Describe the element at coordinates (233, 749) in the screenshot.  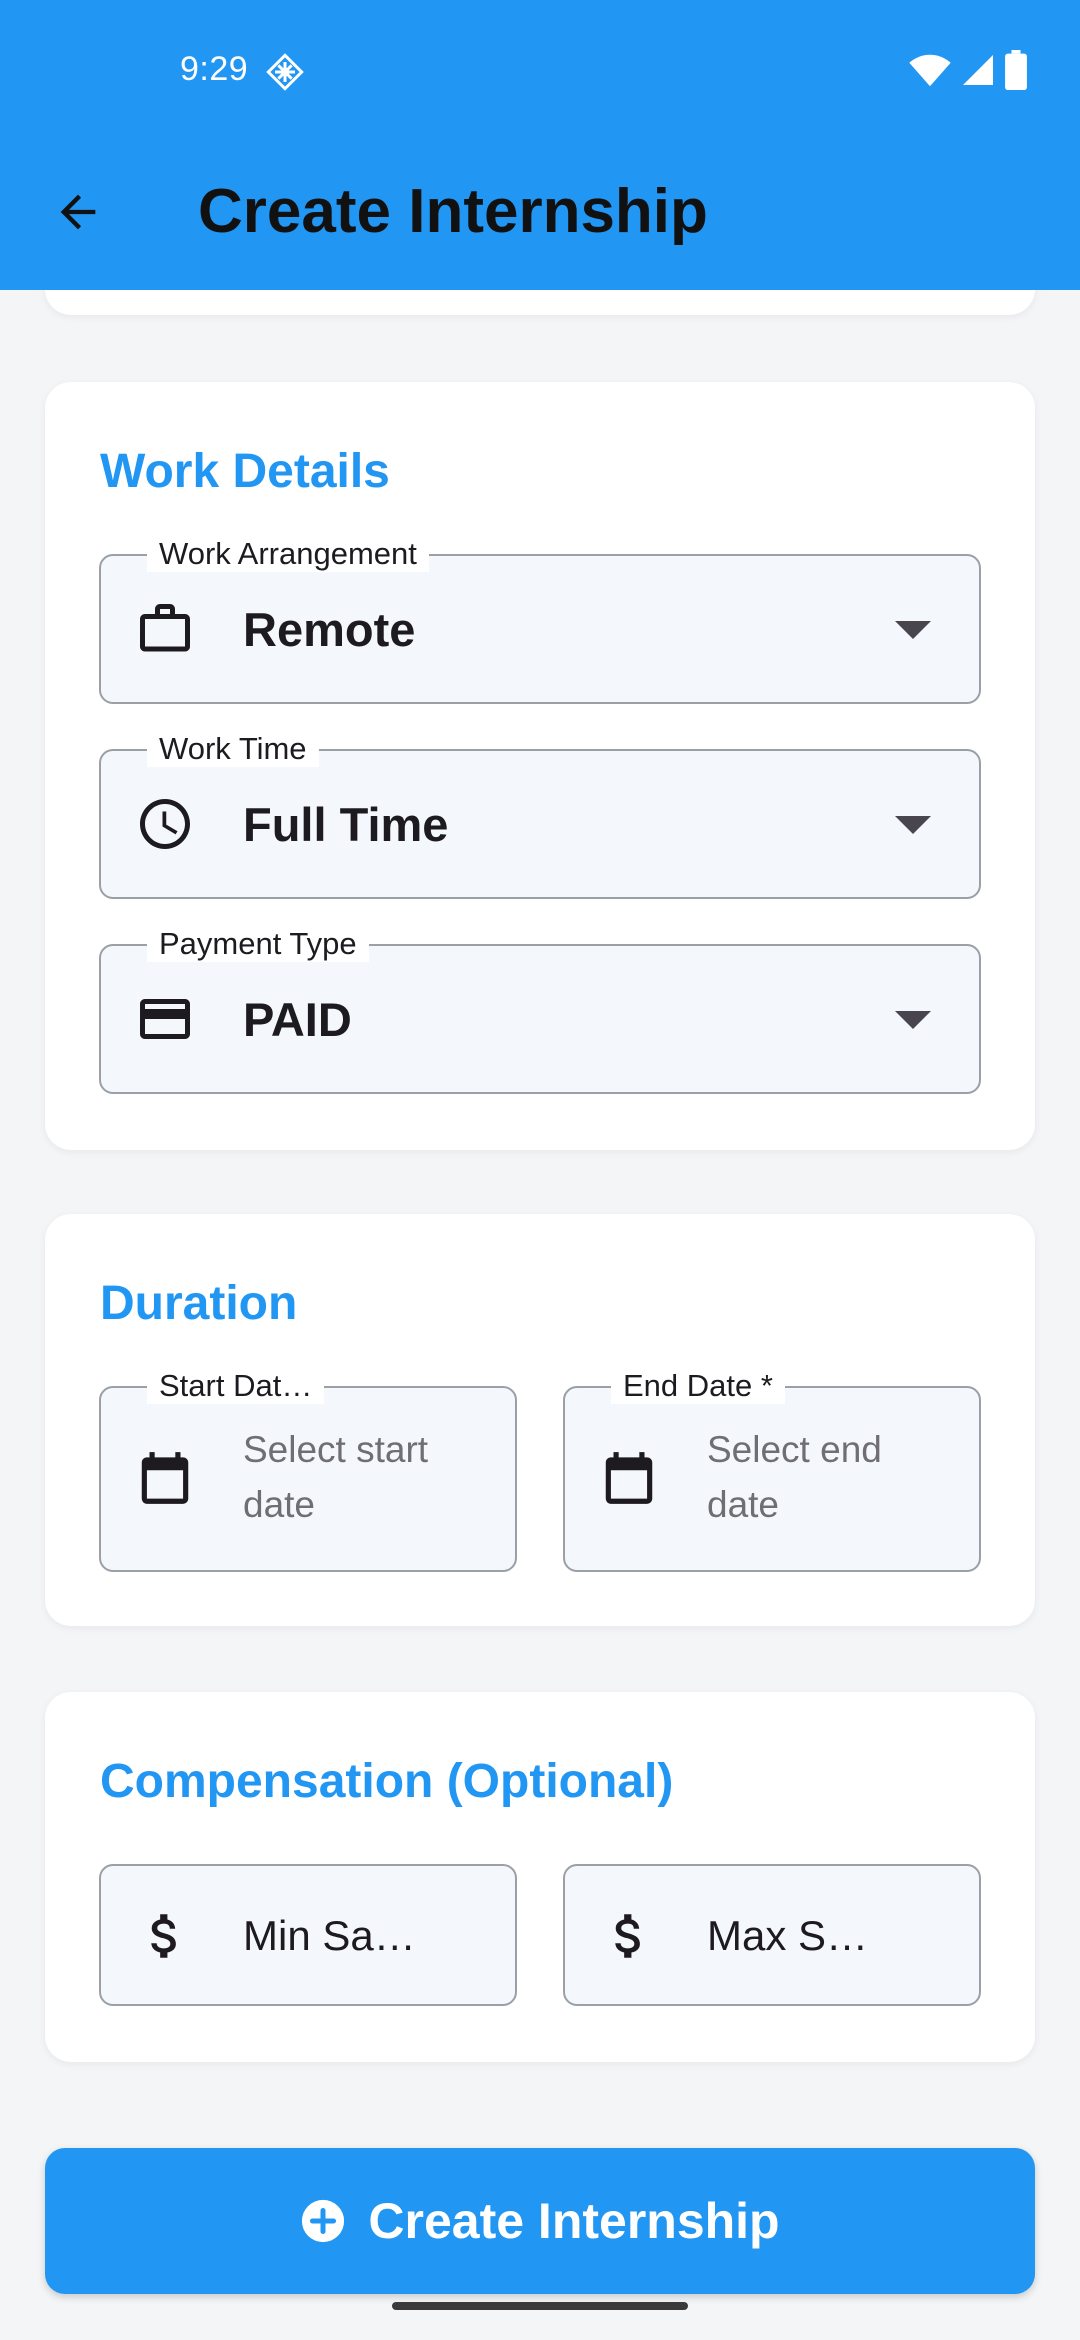
I see `work-time-label: Work Time` at that location.